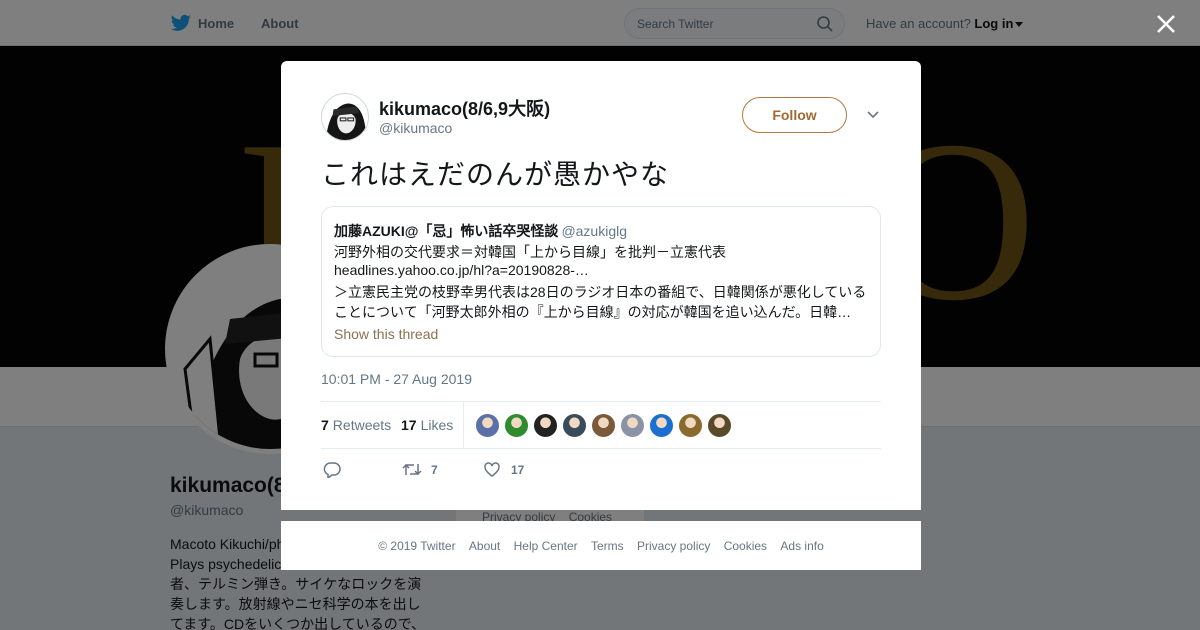 Image resolution: width=1200 pixels, height=630 pixels. What do you see at coordinates (434, 470) in the screenshot?
I see `retweet-action-count: 7` at bounding box center [434, 470].